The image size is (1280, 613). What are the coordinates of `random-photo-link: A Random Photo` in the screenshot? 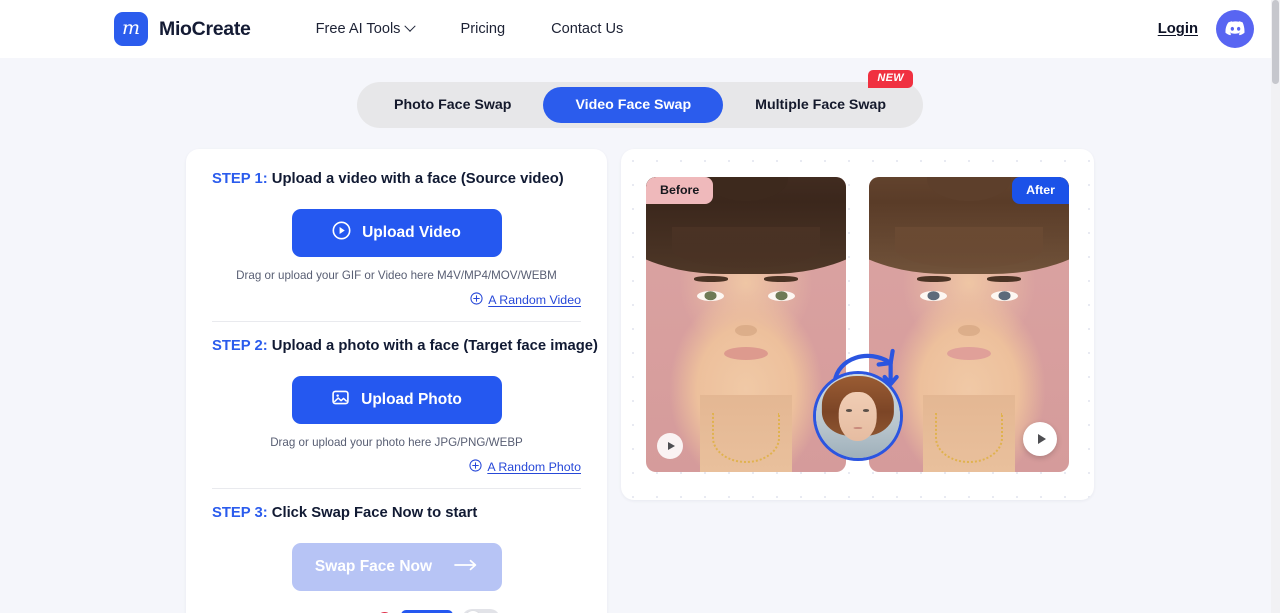 It's located at (525, 467).